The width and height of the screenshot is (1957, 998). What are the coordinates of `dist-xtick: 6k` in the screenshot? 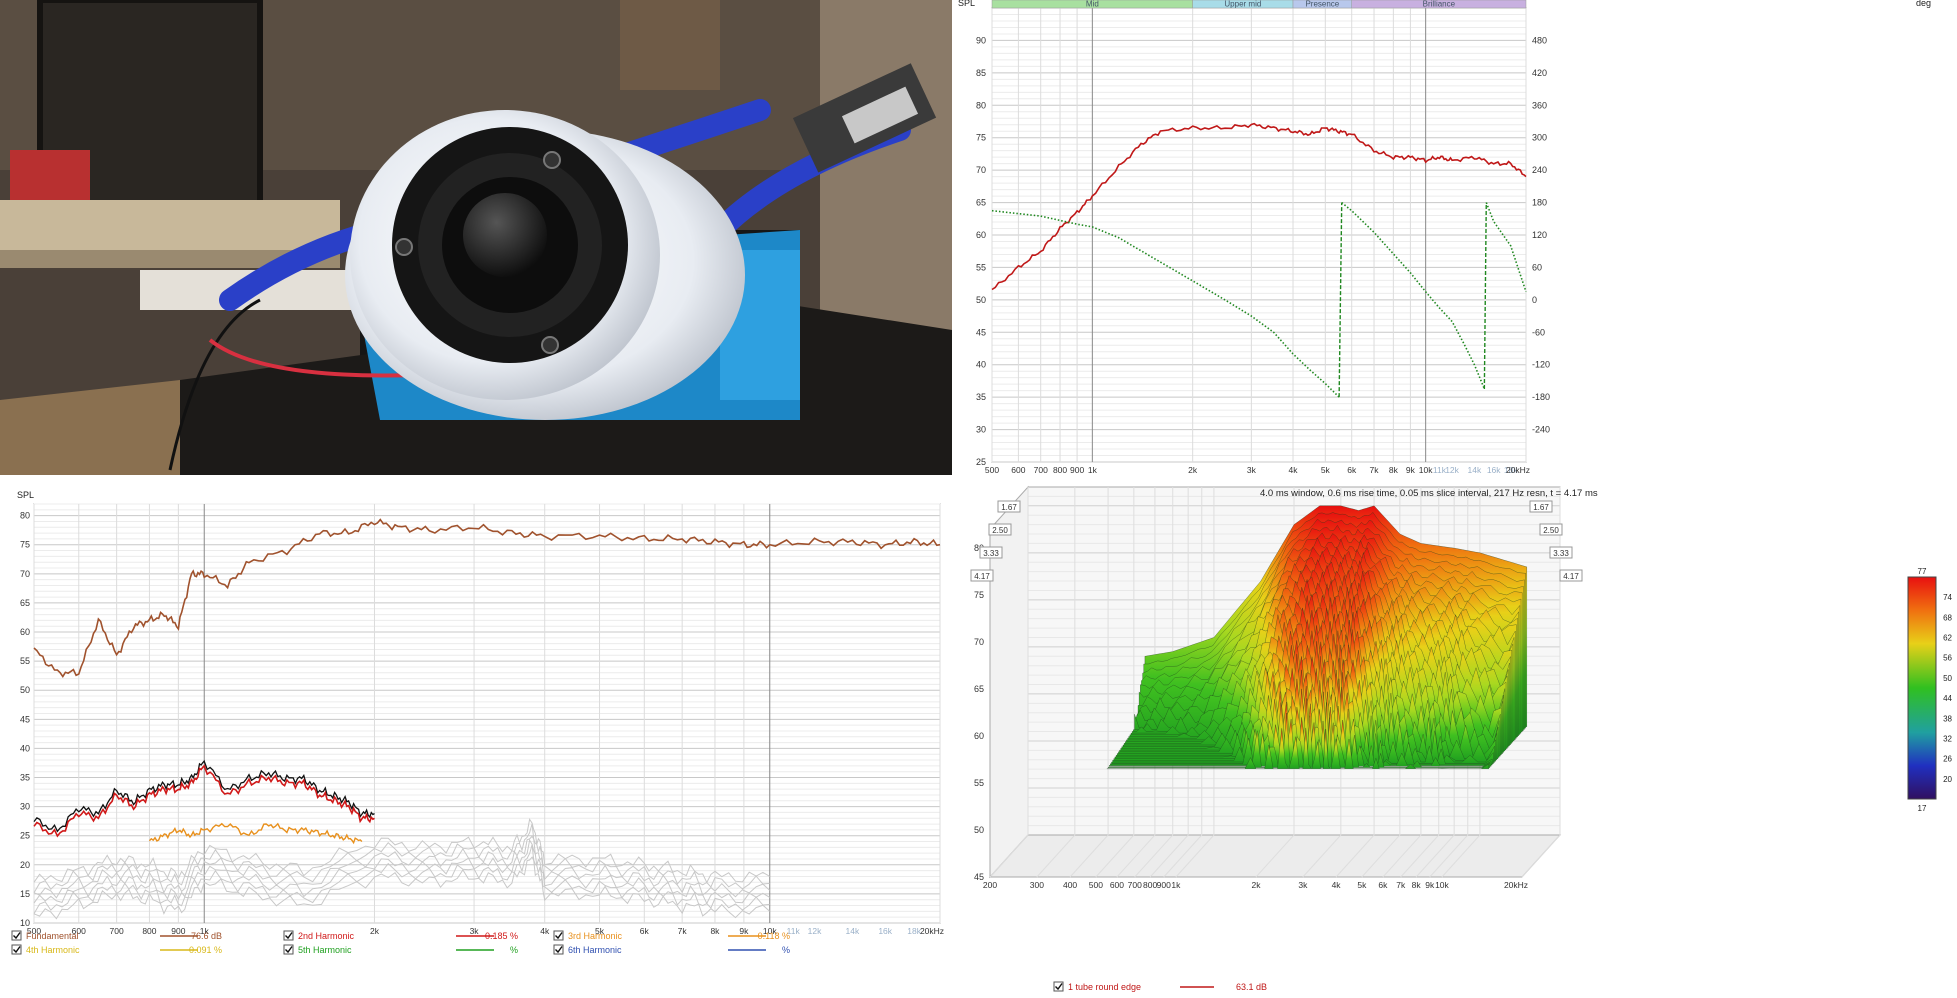 It's located at (645, 931).